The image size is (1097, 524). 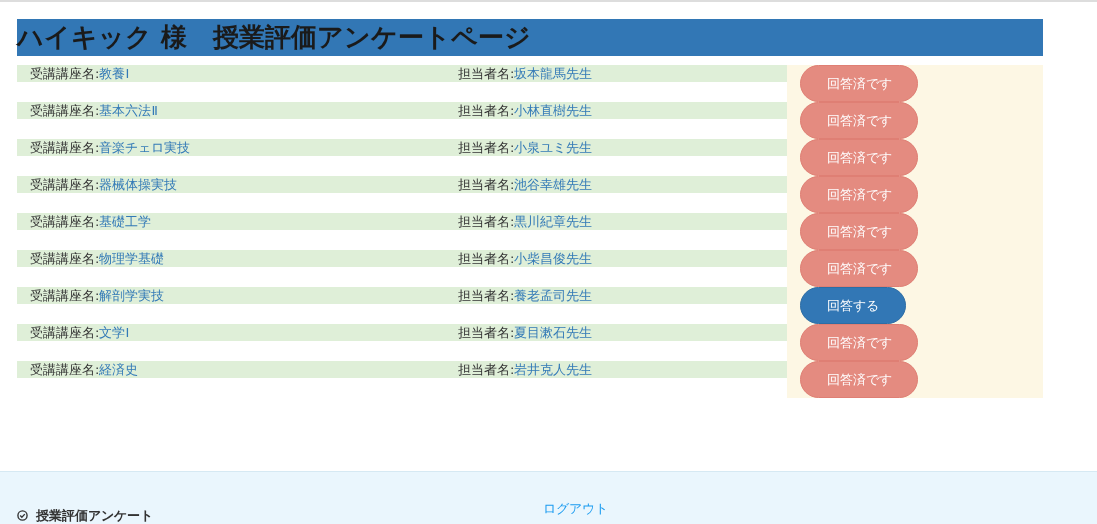 I want to click on teacher-name: 担当者名:夏目漱石先生, so click(x=525, y=332).